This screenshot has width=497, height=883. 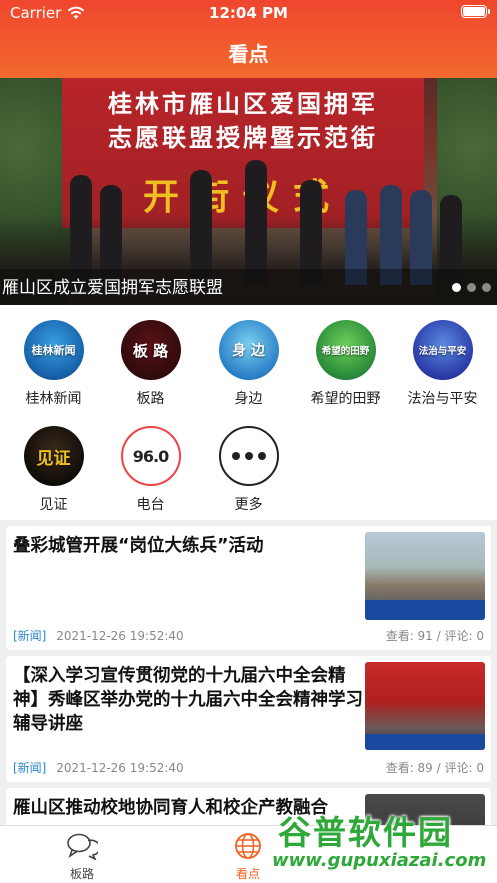 I want to click on channel-fazhi: 法治与平安 法治与平安, so click(x=442, y=364).